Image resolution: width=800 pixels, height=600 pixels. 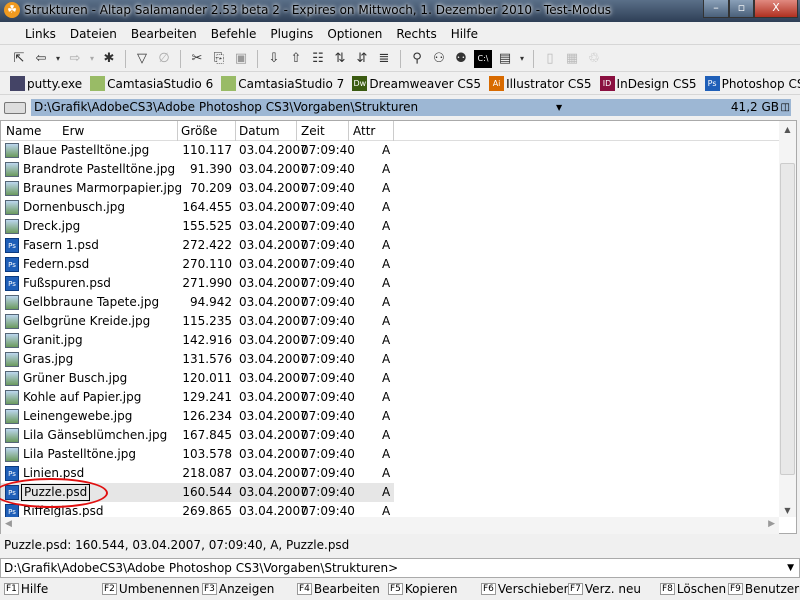 I want to click on column-time: Zeit, so click(x=313, y=131).